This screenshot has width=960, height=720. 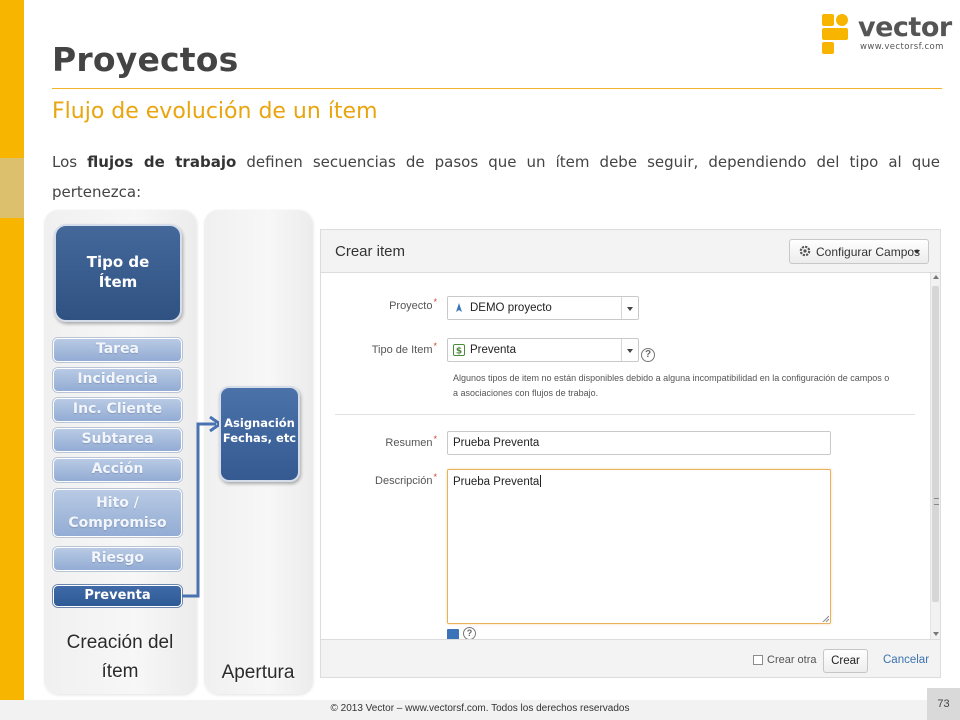 What do you see at coordinates (117, 440) in the screenshot?
I see `type-subtarea: Subtarea` at bounding box center [117, 440].